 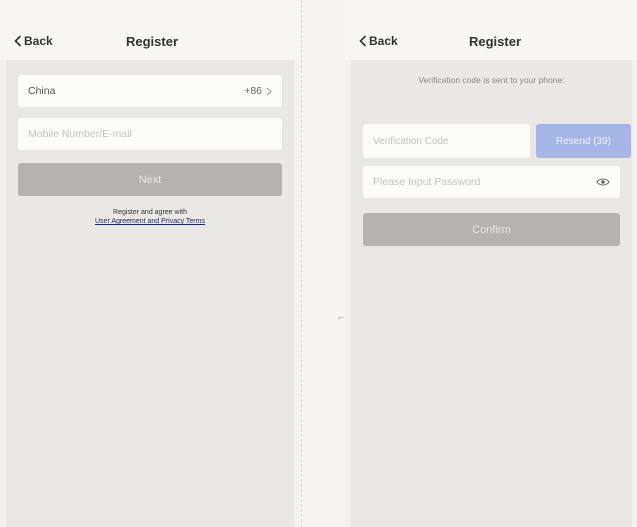 What do you see at coordinates (150, 134) in the screenshot?
I see `mobile-email-input: Mobile Number/E-mail` at bounding box center [150, 134].